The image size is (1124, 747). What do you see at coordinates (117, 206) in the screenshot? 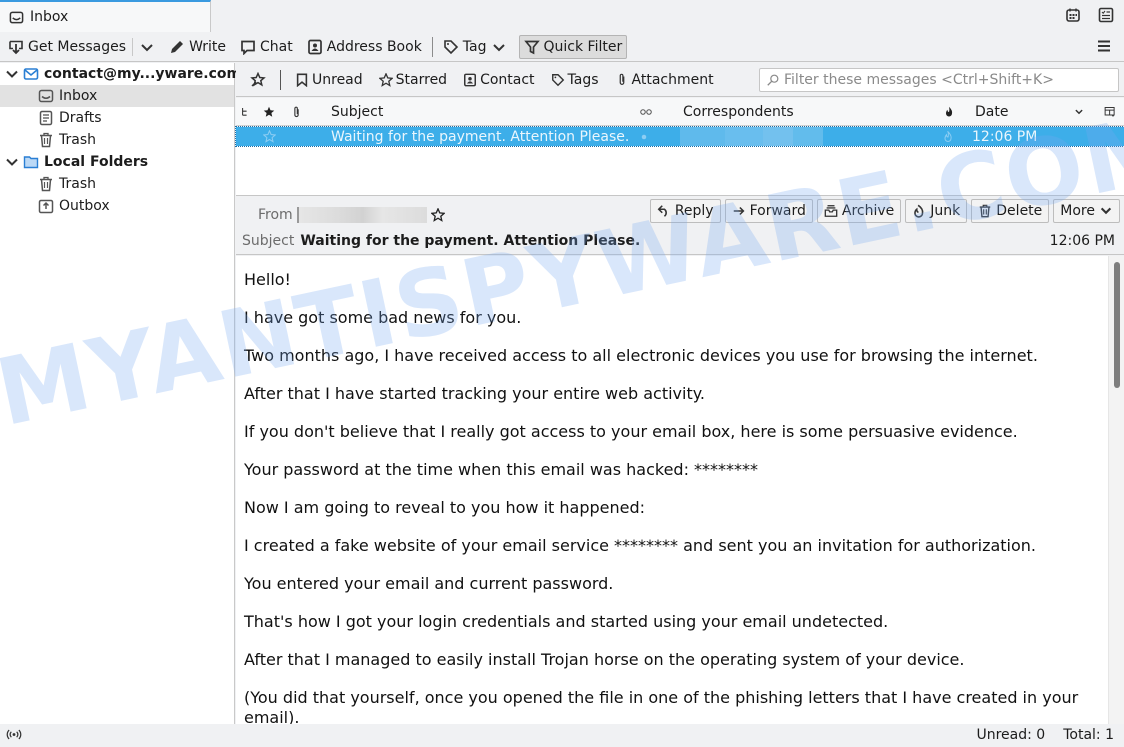
I see `folder-outbox: Outbox` at bounding box center [117, 206].